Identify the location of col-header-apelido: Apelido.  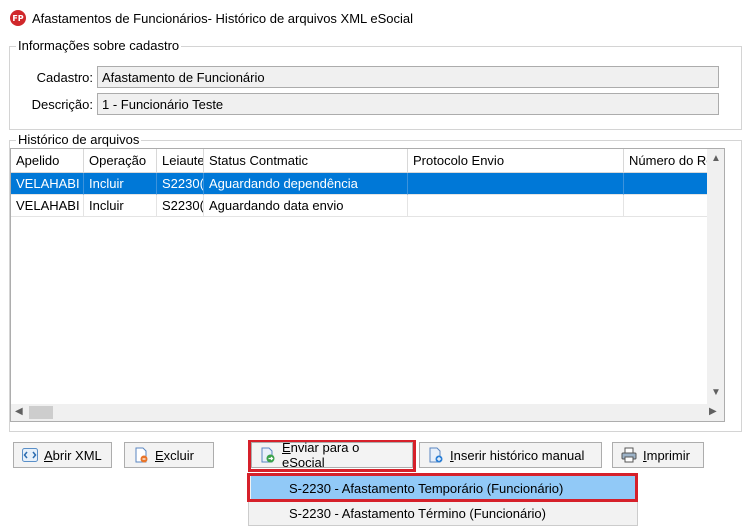
(47, 161).